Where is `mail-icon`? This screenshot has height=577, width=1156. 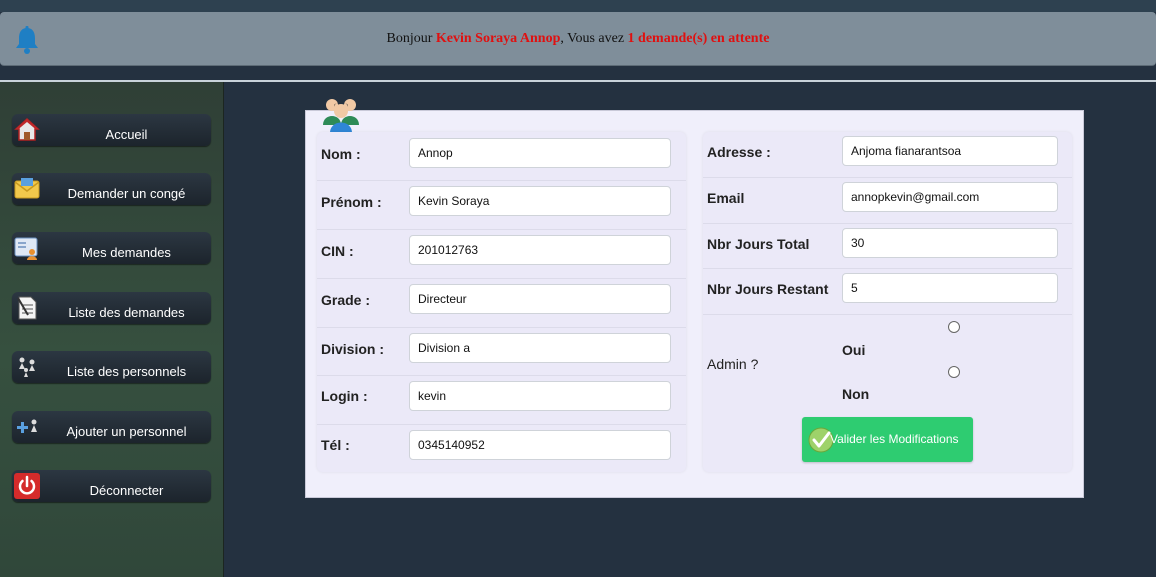 mail-icon is located at coordinates (27, 188).